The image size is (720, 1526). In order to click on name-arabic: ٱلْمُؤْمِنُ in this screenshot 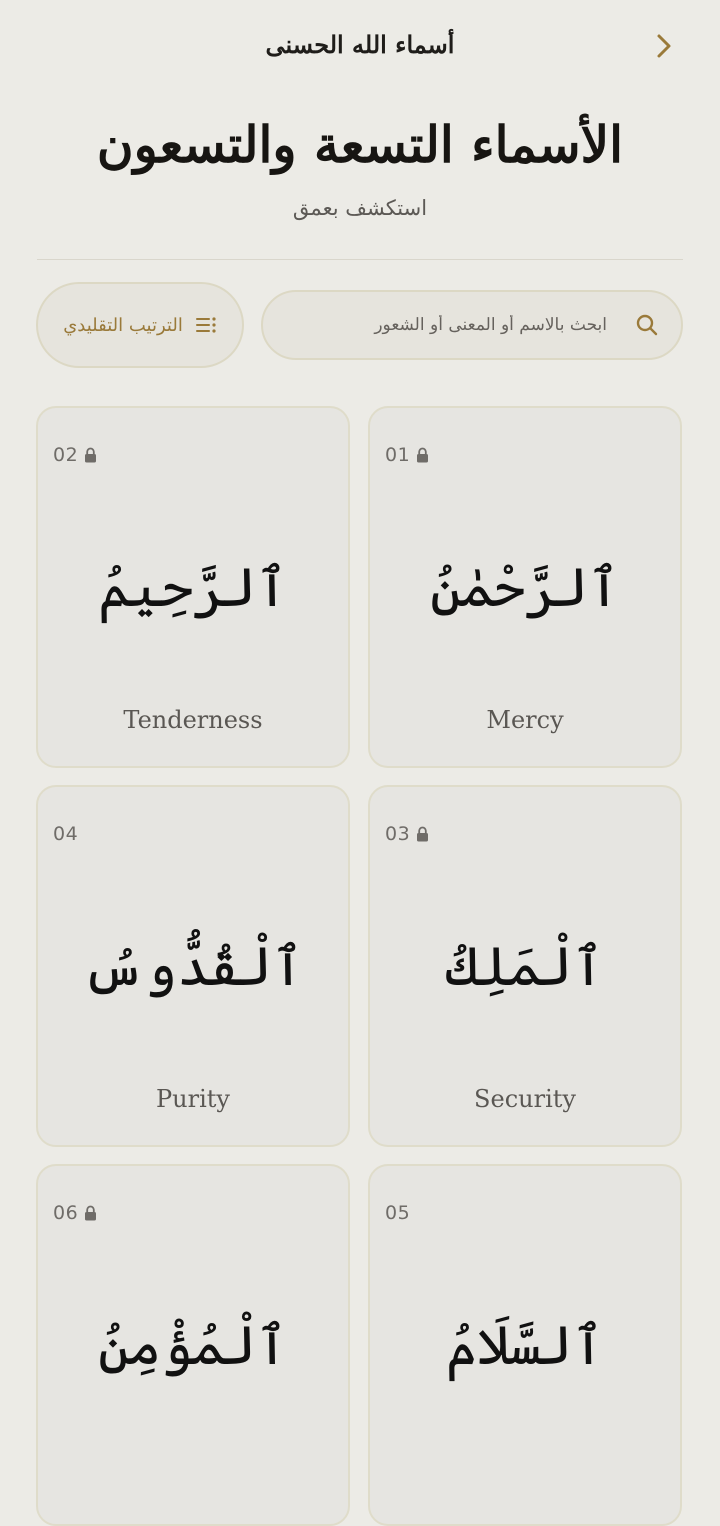, I will do `click(193, 1345)`.